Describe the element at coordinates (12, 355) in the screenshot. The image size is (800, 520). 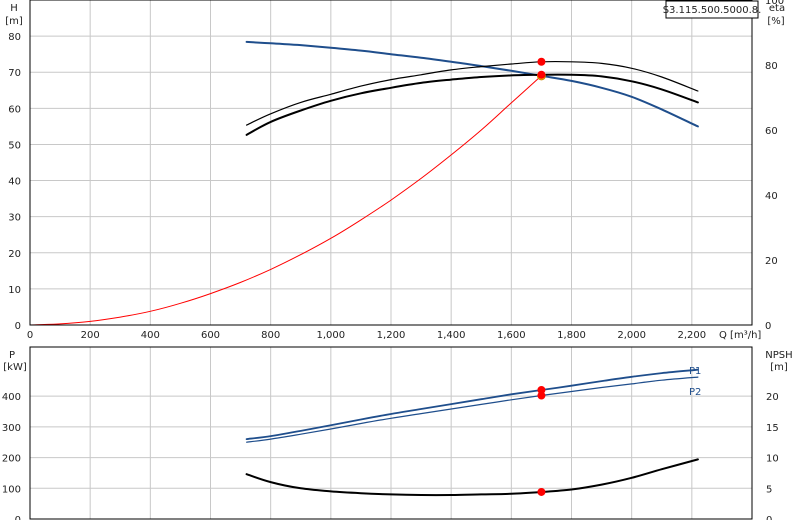
I see `power-axis-label: P` at that location.